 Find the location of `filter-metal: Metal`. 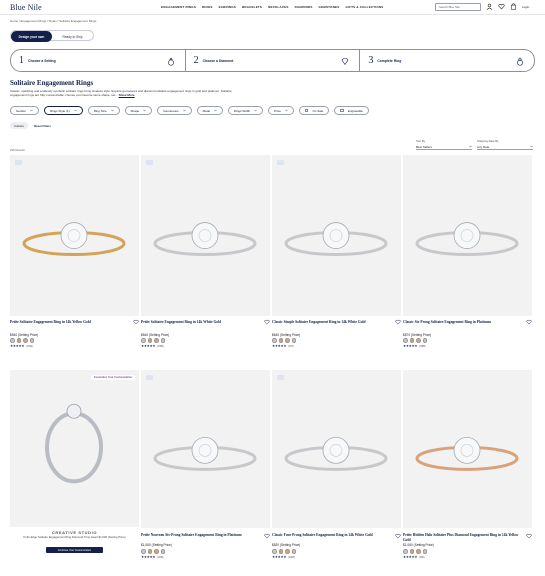

filter-metal: Metal is located at coordinates (209, 110).